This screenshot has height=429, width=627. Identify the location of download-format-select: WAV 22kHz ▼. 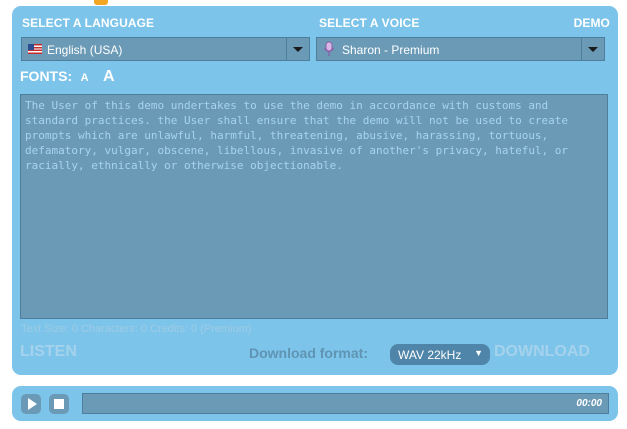
(440, 354).